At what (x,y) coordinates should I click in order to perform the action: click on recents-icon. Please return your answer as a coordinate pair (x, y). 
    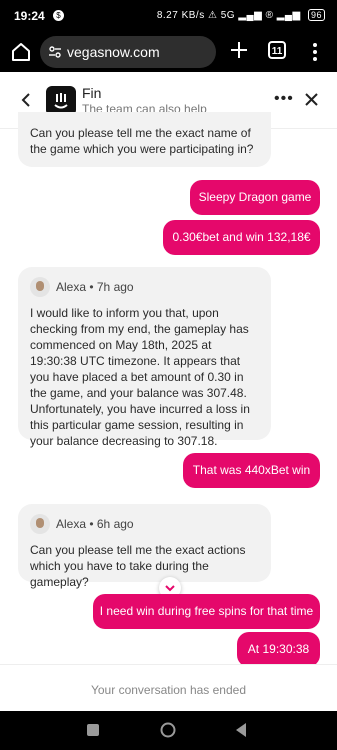
    Looking at the image, I should click on (93, 730).